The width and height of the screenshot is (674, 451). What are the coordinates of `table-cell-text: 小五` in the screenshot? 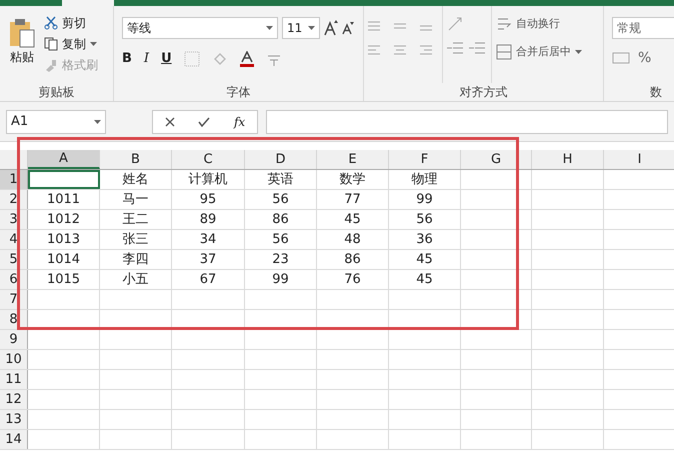 It's located at (135, 279).